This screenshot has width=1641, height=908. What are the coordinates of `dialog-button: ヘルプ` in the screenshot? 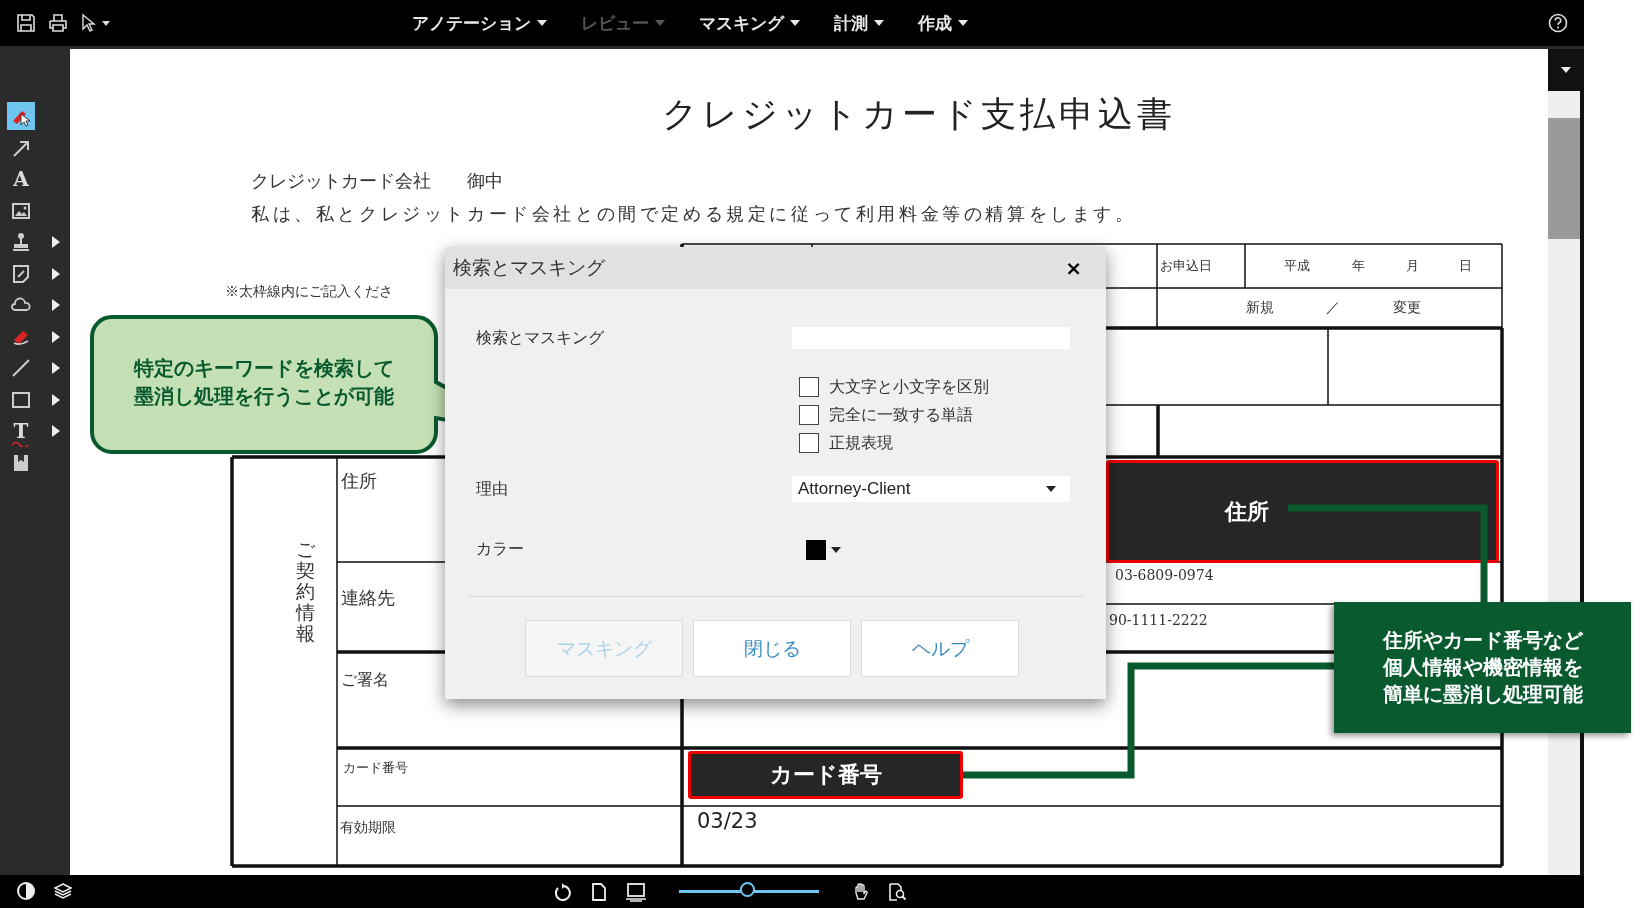 It's located at (940, 648).